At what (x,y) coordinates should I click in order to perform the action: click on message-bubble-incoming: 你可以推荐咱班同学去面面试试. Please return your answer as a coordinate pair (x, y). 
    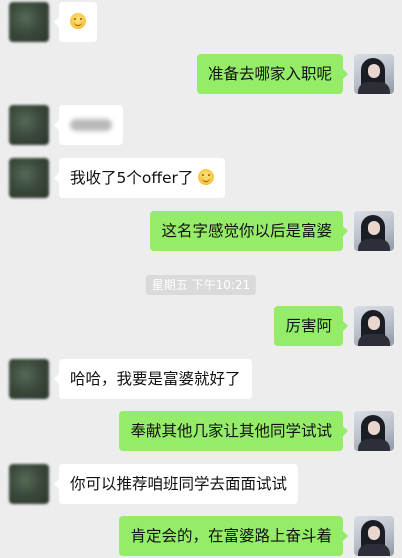
    Looking at the image, I should click on (176, 484).